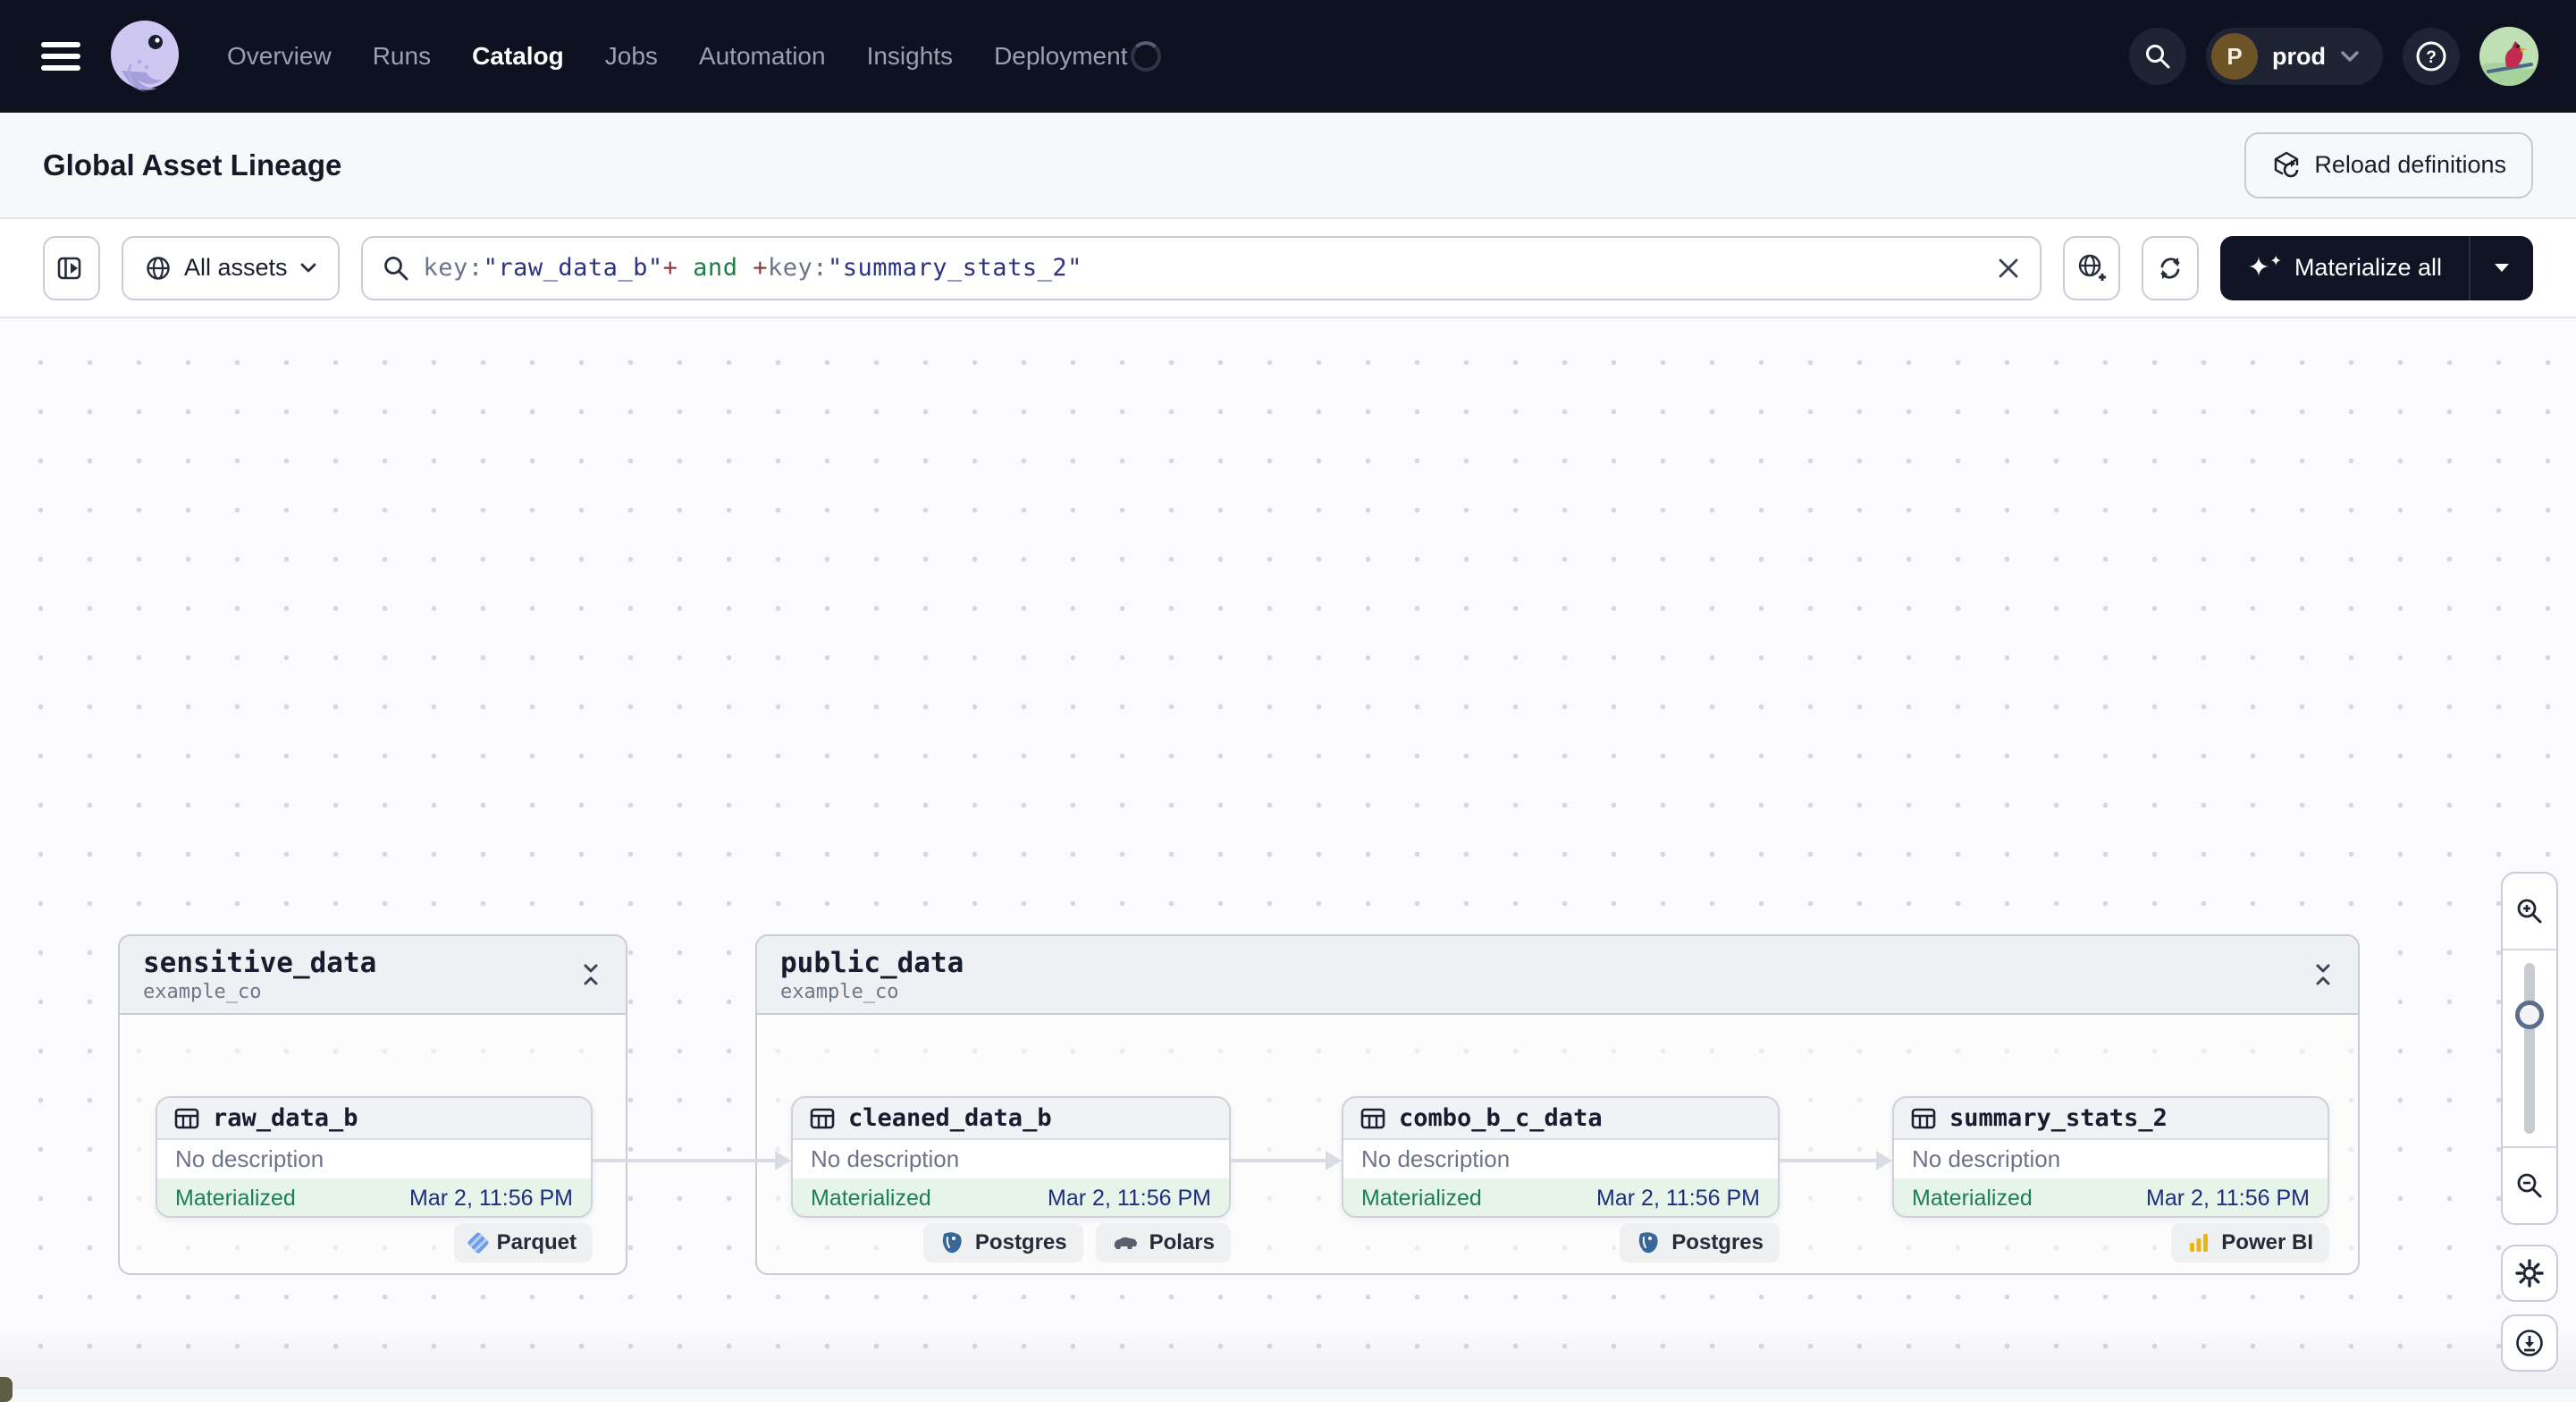 The height and width of the screenshot is (1402, 2576). What do you see at coordinates (1061, 56) in the screenshot?
I see `nav-item-deployment: Deployment` at bounding box center [1061, 56].